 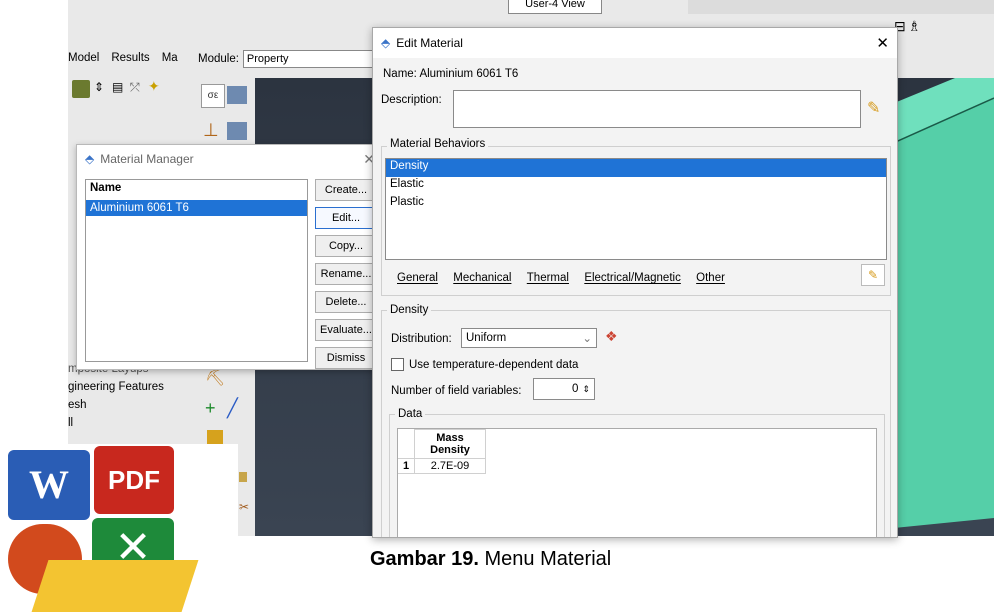 I want to click on field-variables-value: 0, so click(x=575, y=389).